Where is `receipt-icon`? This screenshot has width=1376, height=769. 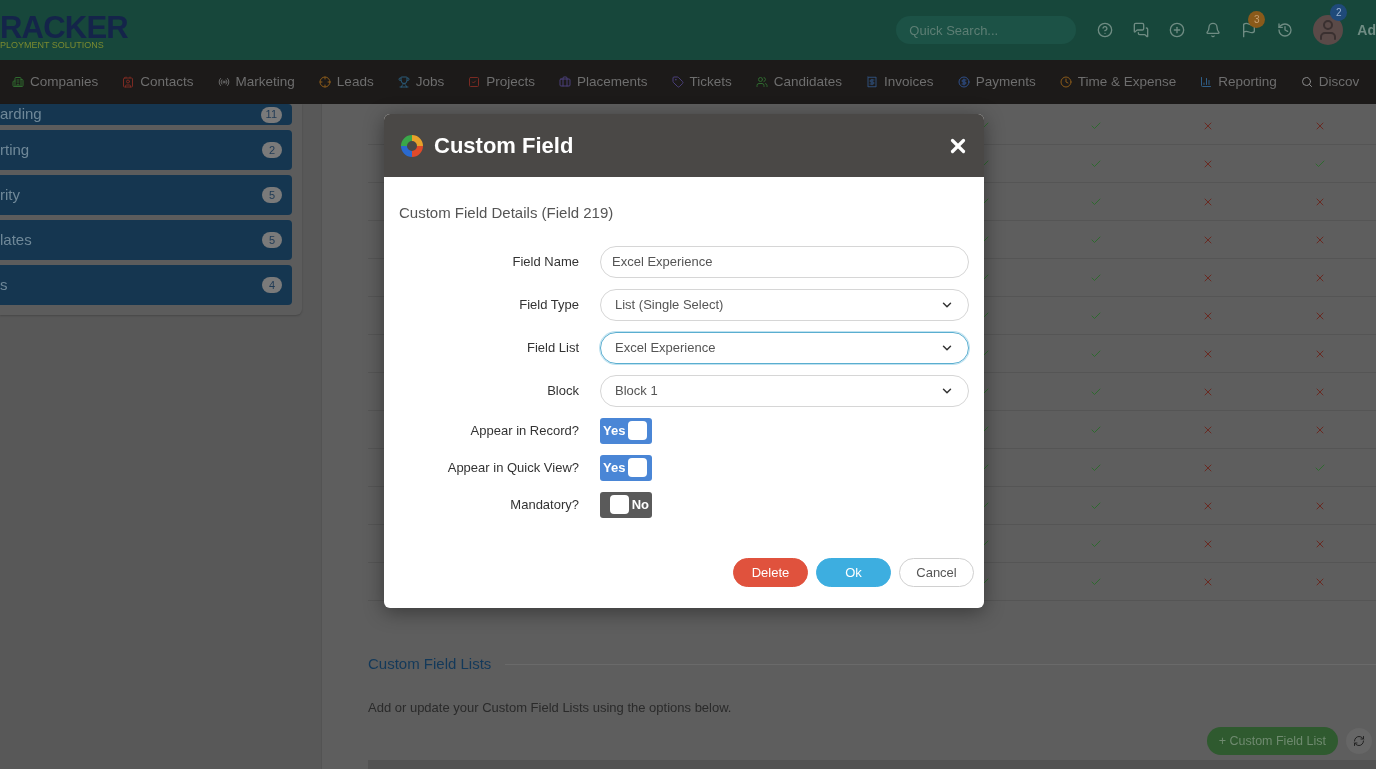 receipt-icon is located at coordinates (872, 82).